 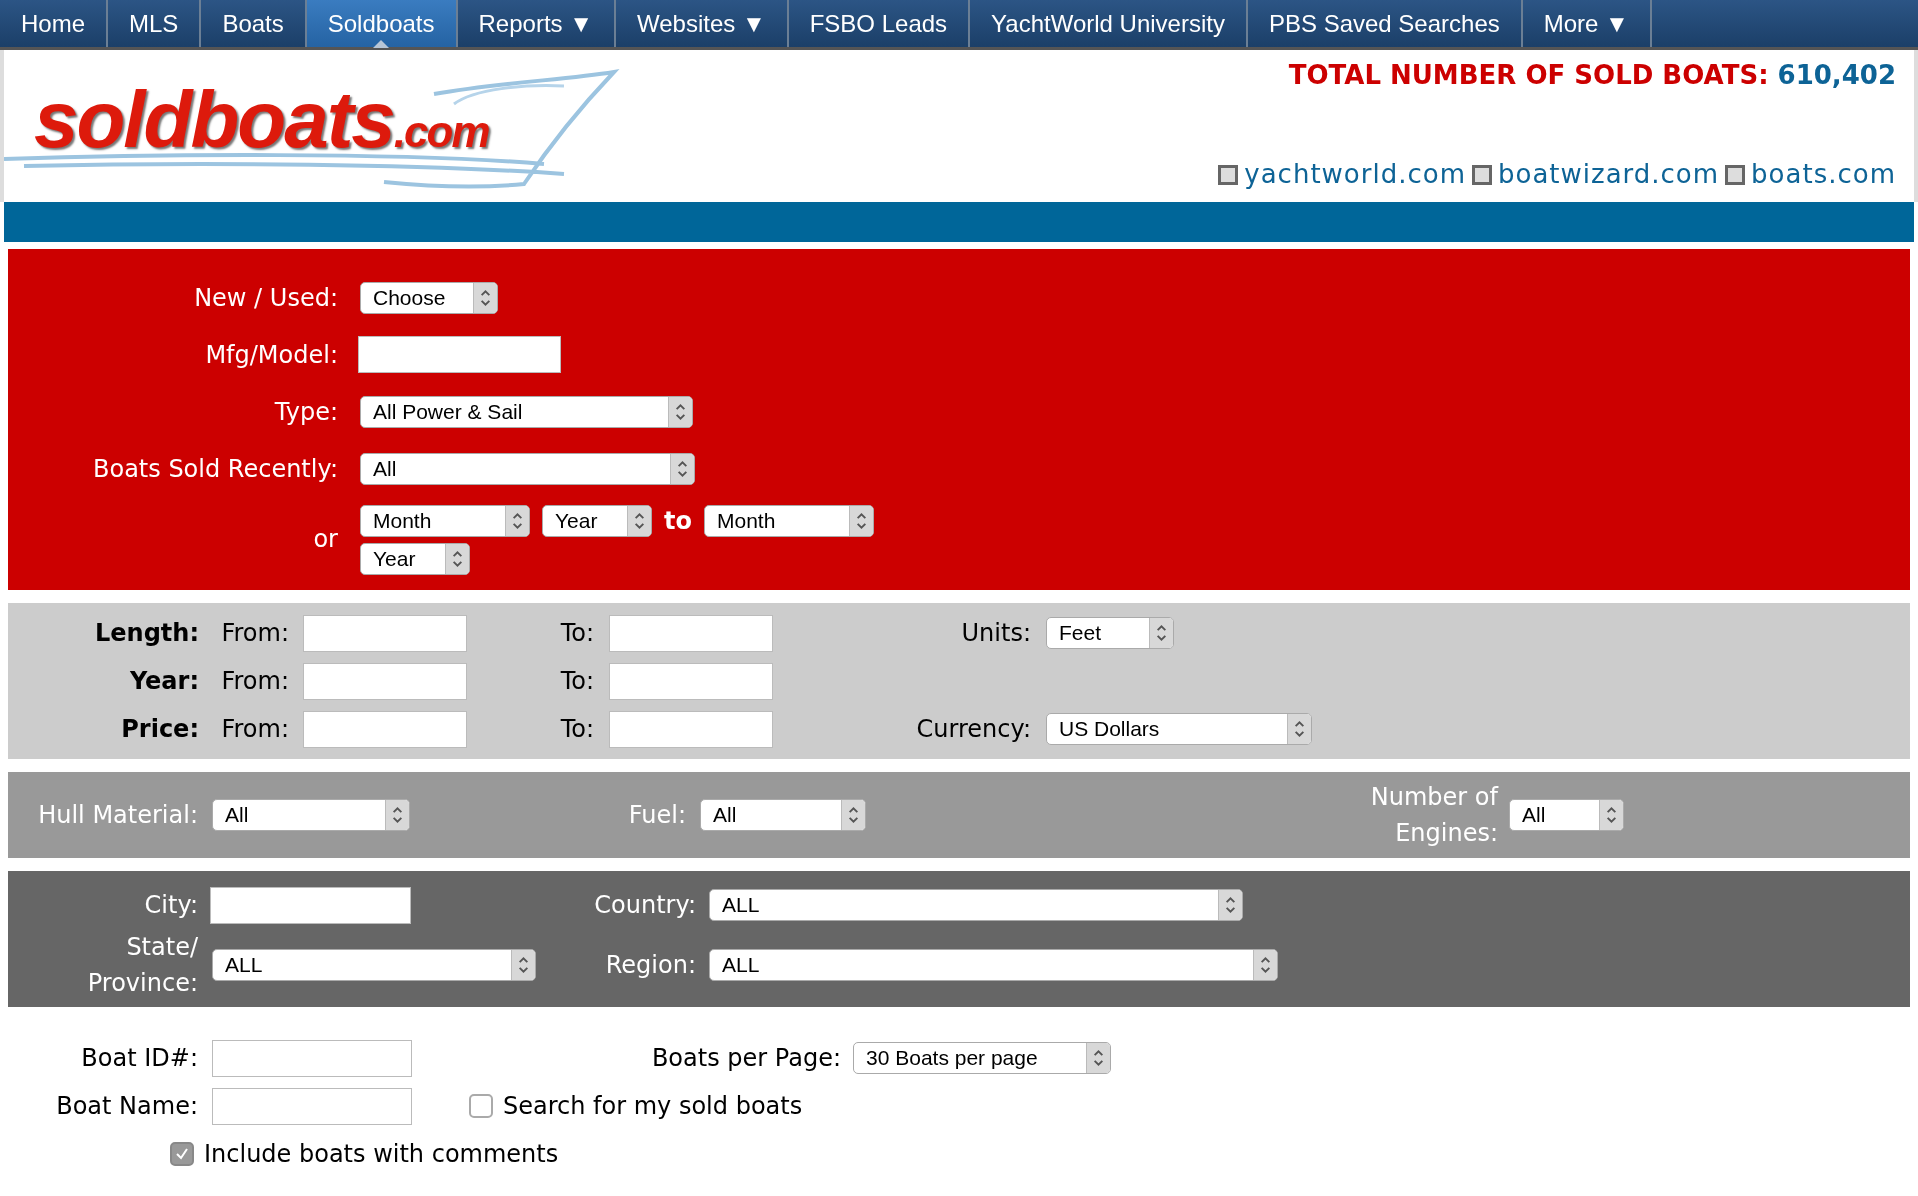 I want to click on field-label: Boats Sold Recently:, so click(x=215, y=469).